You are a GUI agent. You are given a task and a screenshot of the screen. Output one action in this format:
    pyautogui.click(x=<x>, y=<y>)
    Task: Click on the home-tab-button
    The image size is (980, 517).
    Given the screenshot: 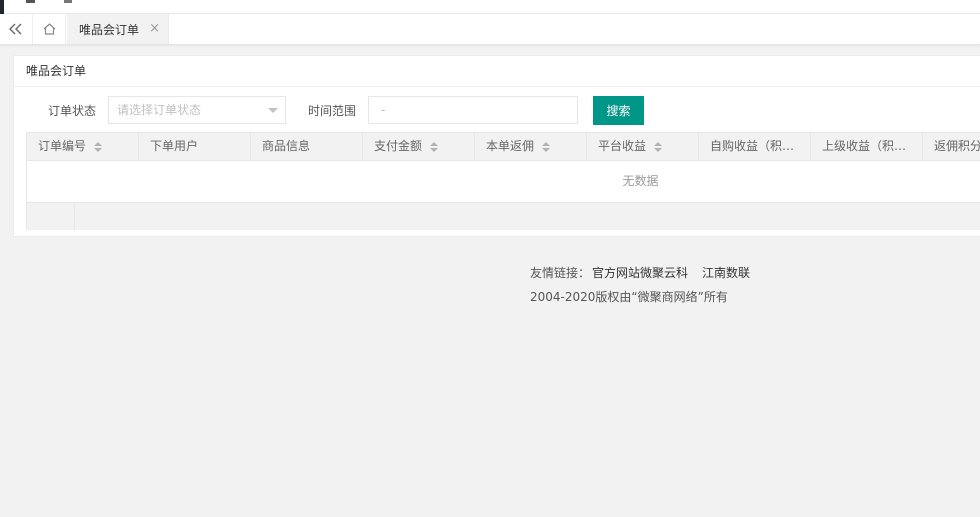 What is the action you would take?
    pyautogui.click(x=49, y=29)
    